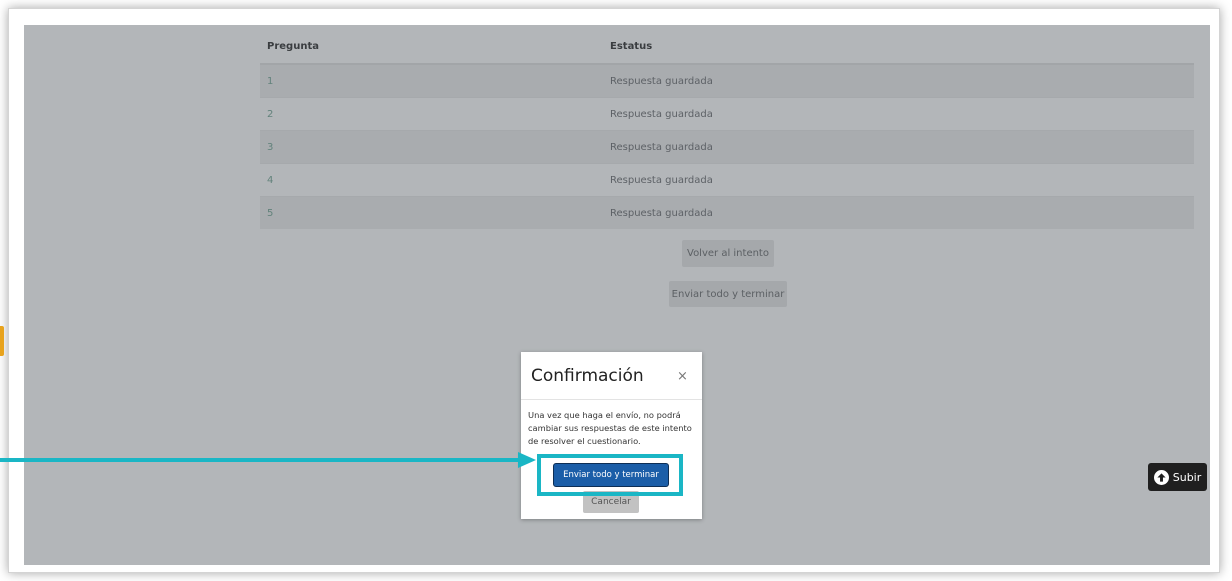  I want to click on table-row: 4 Respuesta guardada, so click(727, 180).